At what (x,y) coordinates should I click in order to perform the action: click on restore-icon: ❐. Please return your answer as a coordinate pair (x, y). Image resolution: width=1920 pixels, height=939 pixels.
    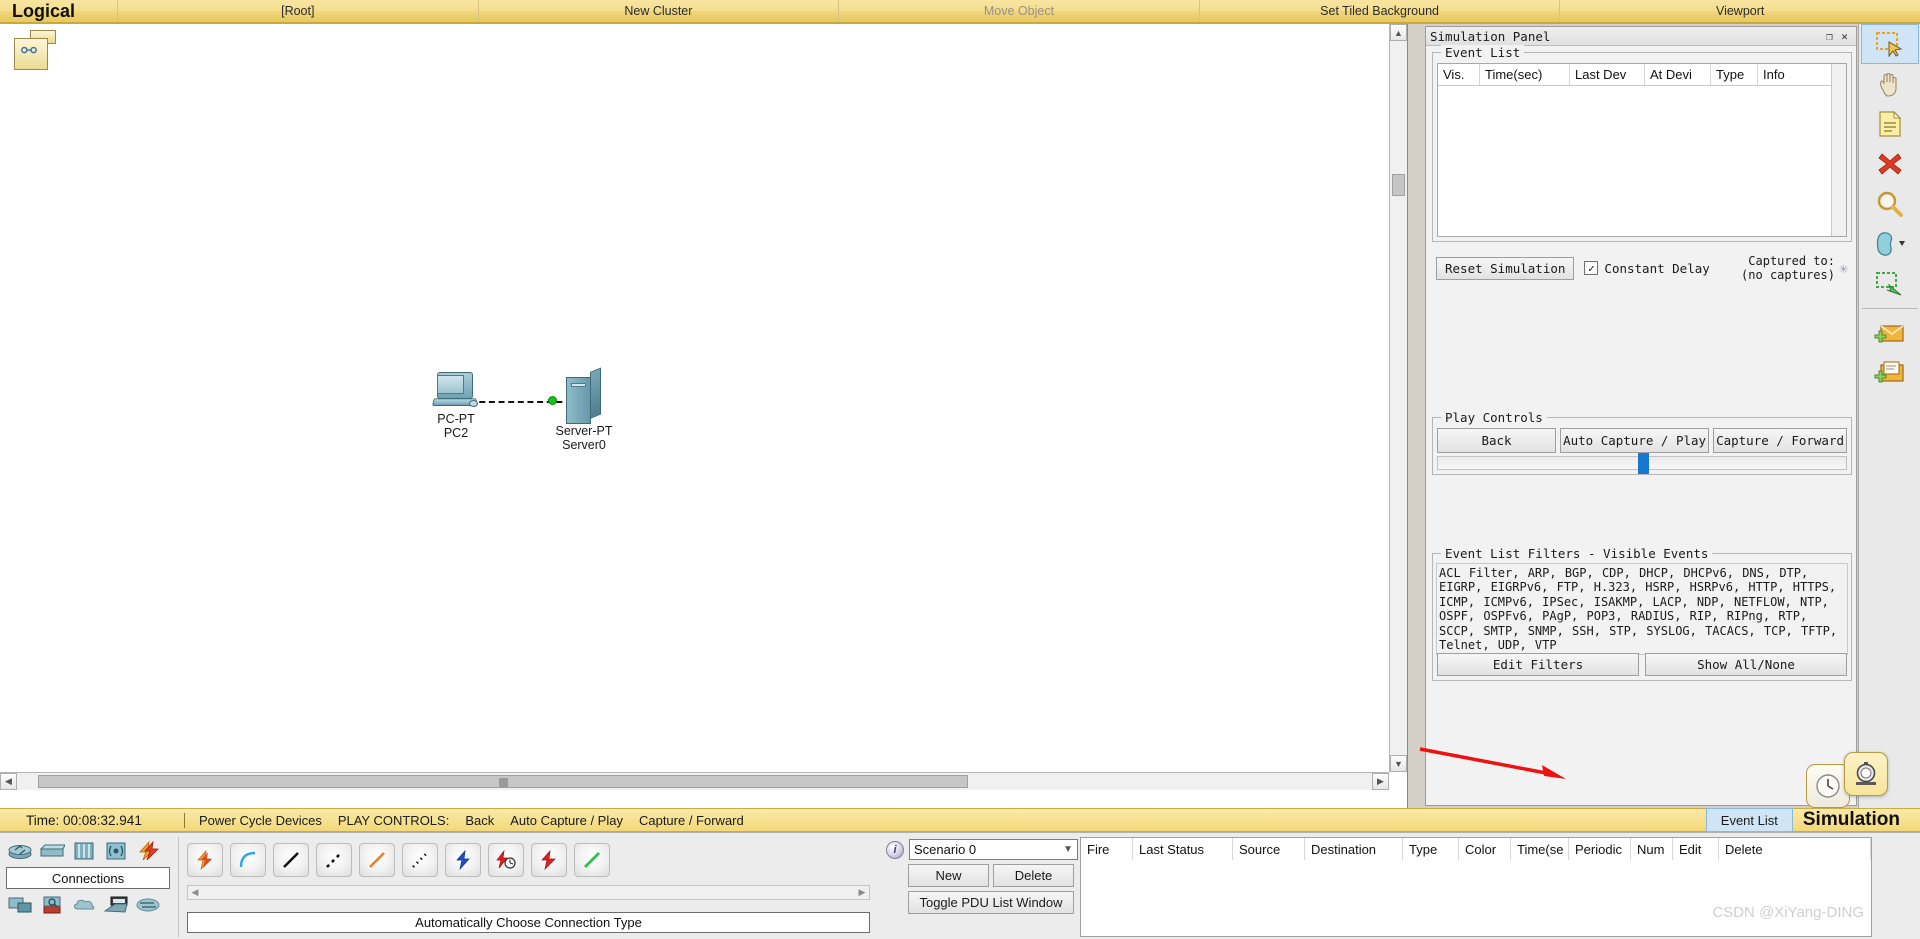
    Looking at the image, I should click on (1829, 36).